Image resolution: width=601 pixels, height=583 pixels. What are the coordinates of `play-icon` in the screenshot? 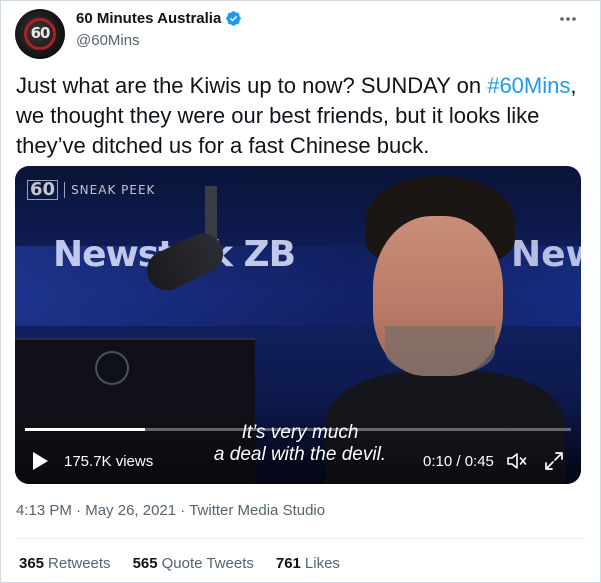 It's located at (40, 461).